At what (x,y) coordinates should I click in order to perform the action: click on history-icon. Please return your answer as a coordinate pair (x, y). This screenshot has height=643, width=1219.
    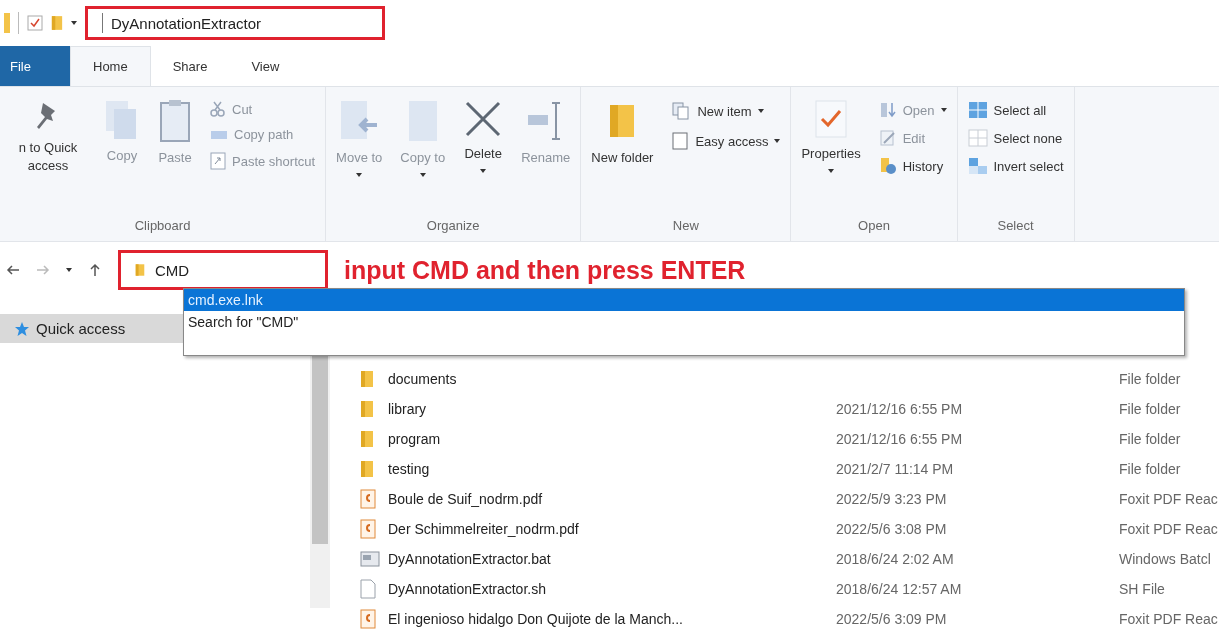
    Looking at the image, I should click on (887, 166).